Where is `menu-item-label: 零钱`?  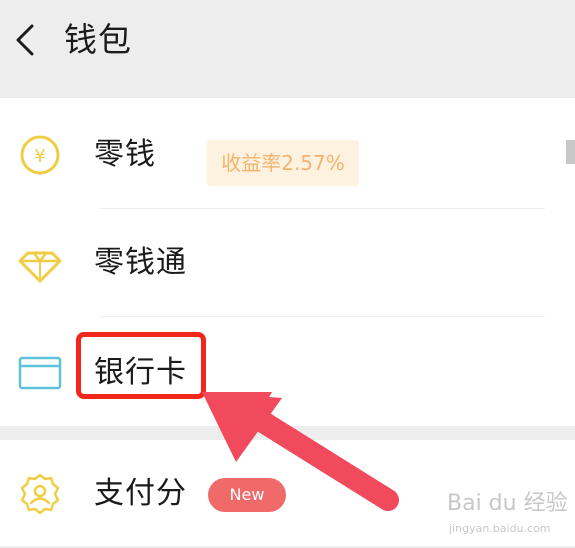
menu-item-label: 零钱 is located at coordinates (125, 154).